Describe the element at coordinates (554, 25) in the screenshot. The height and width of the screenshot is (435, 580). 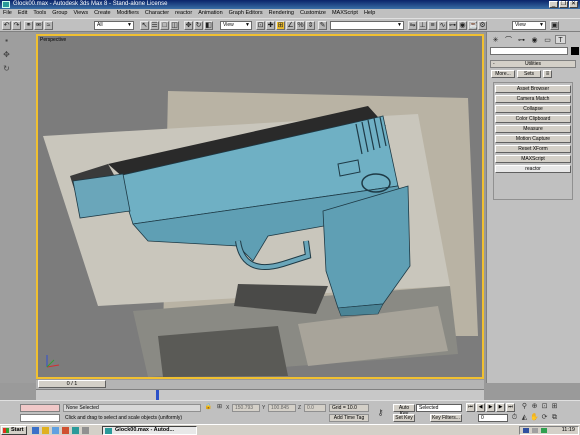
I see `render-last-icon: ▣` at that location.